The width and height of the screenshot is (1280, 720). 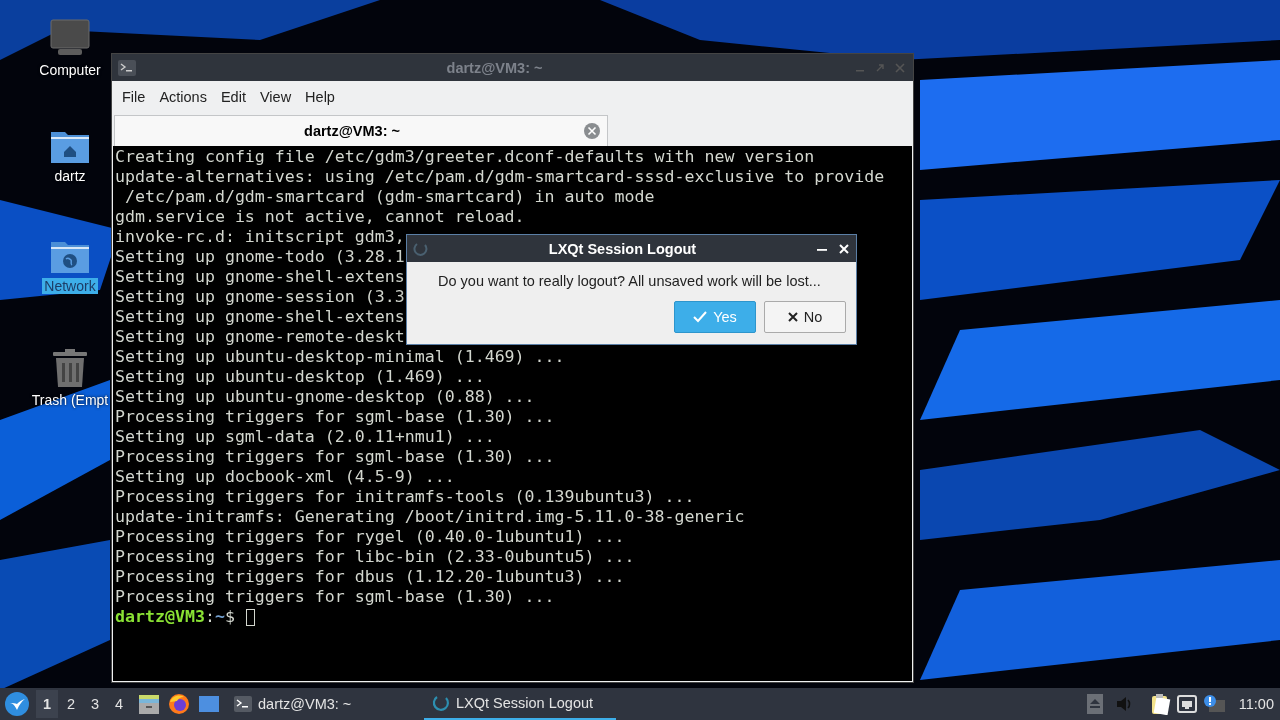 What do you see at coordinates (700, 317) in the screenshot?
I see `check-icon` at bounding box center [700, 317].